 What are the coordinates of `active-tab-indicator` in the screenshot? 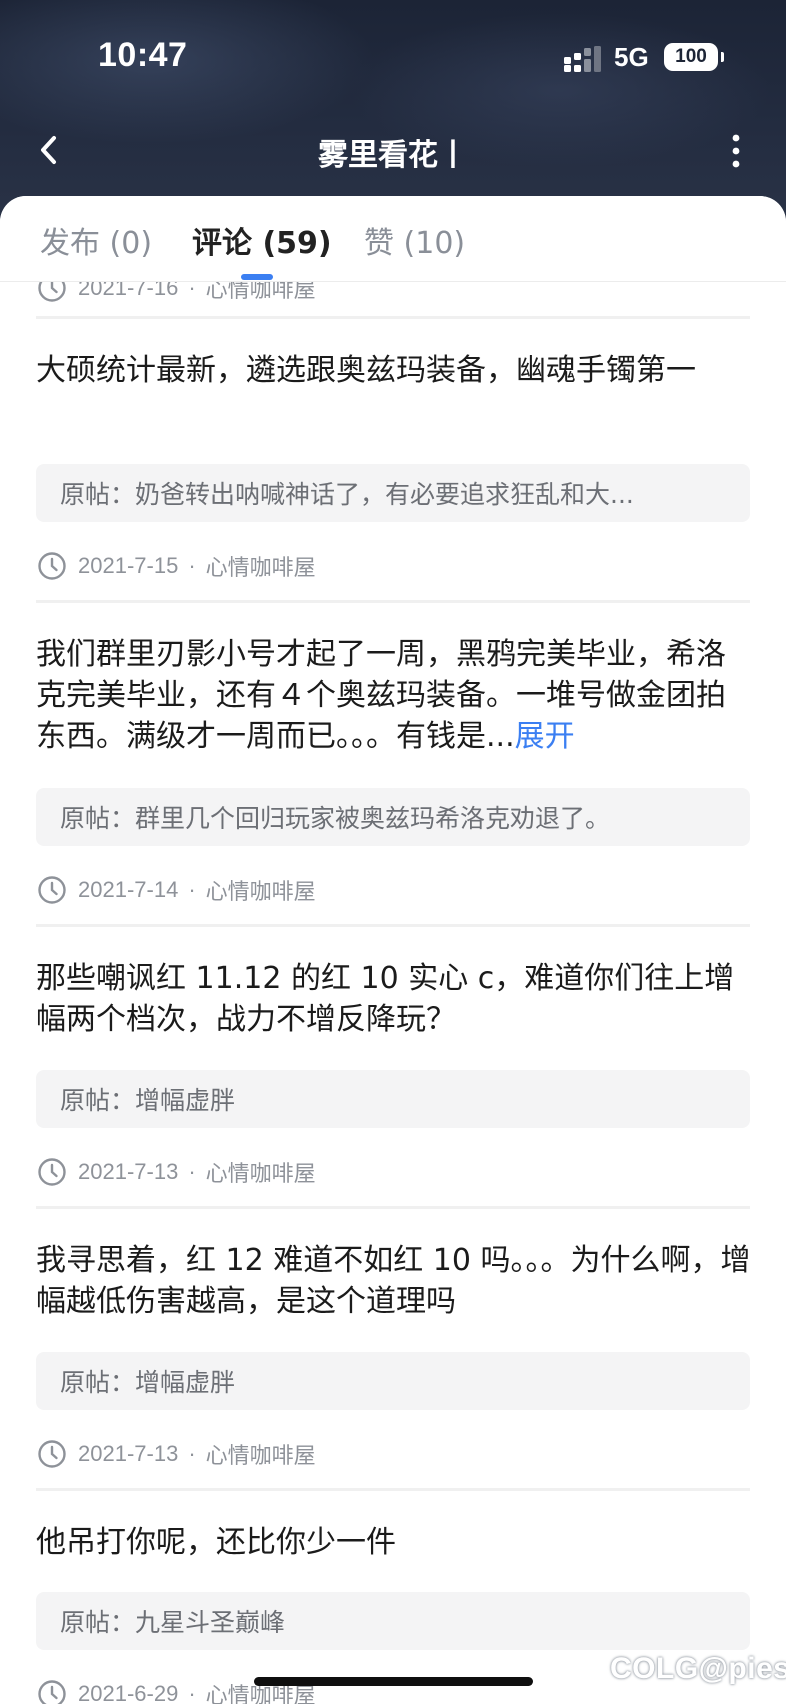 It's located at (257, 277).